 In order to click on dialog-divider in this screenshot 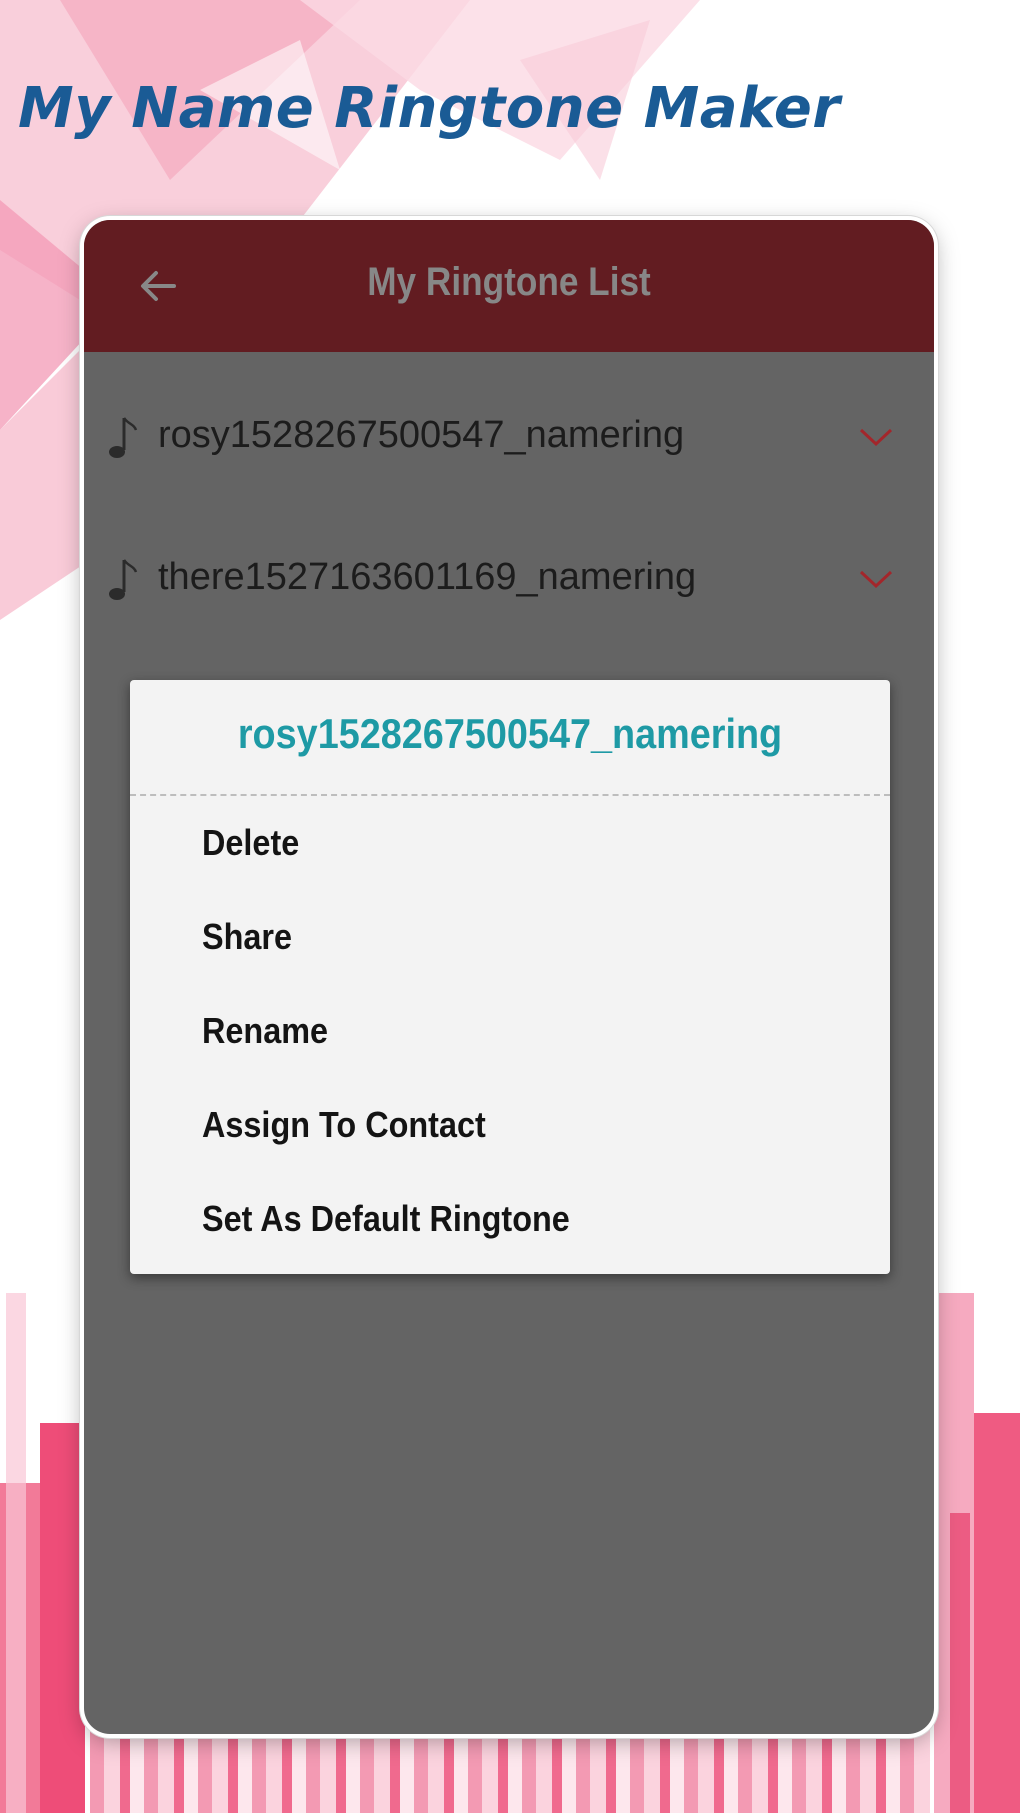, I will do `click(510, 795)`.